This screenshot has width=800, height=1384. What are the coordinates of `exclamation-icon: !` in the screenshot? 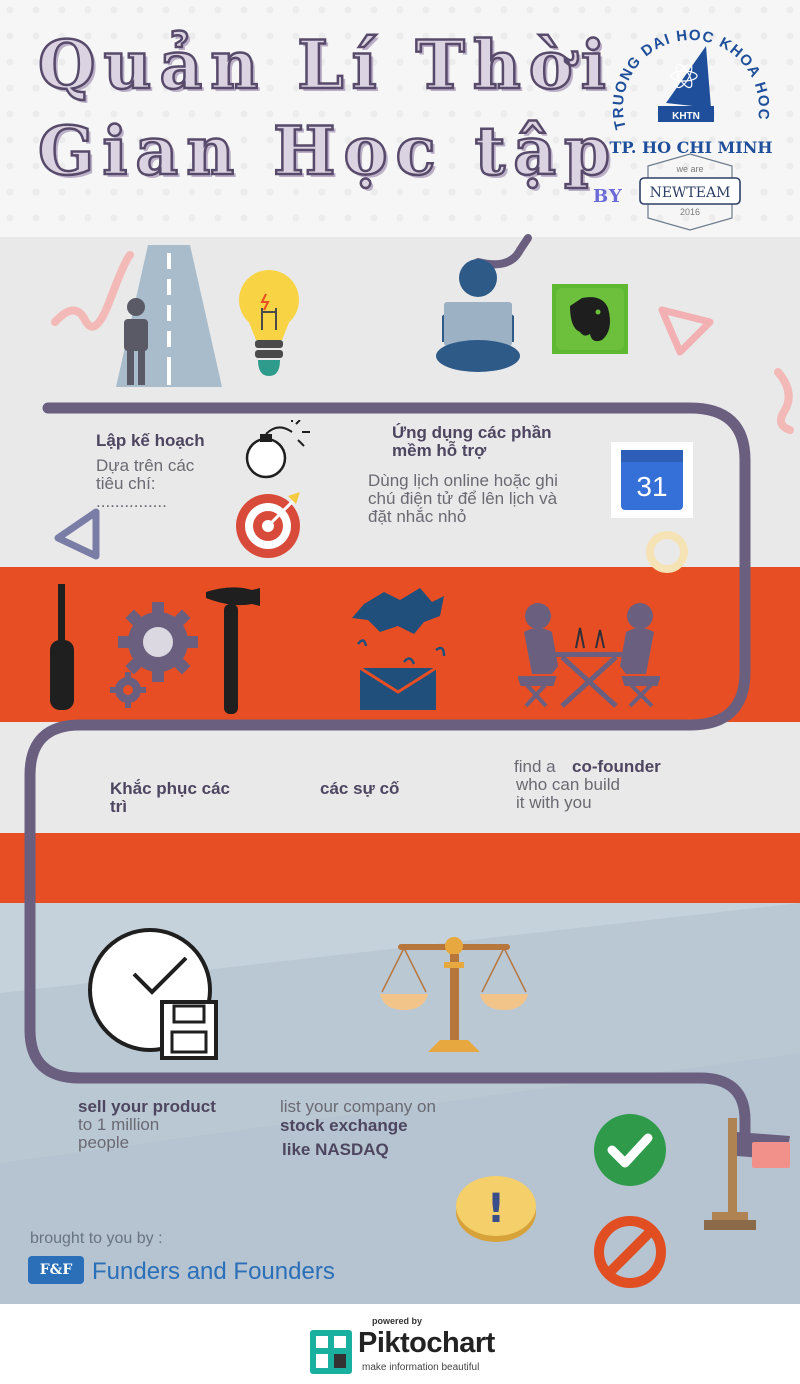 It's located at (496, 1209).